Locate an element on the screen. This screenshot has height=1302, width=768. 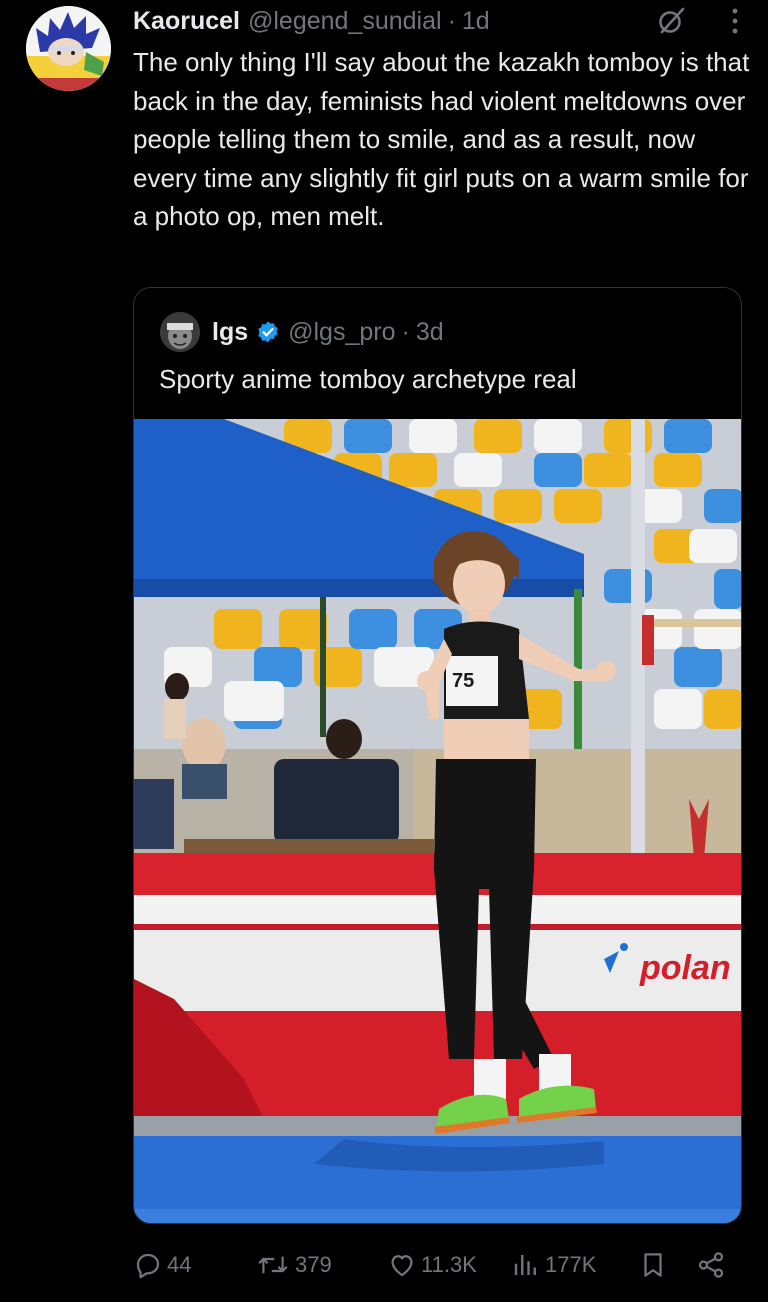
grok-icon is located at coordinates (671, 21).